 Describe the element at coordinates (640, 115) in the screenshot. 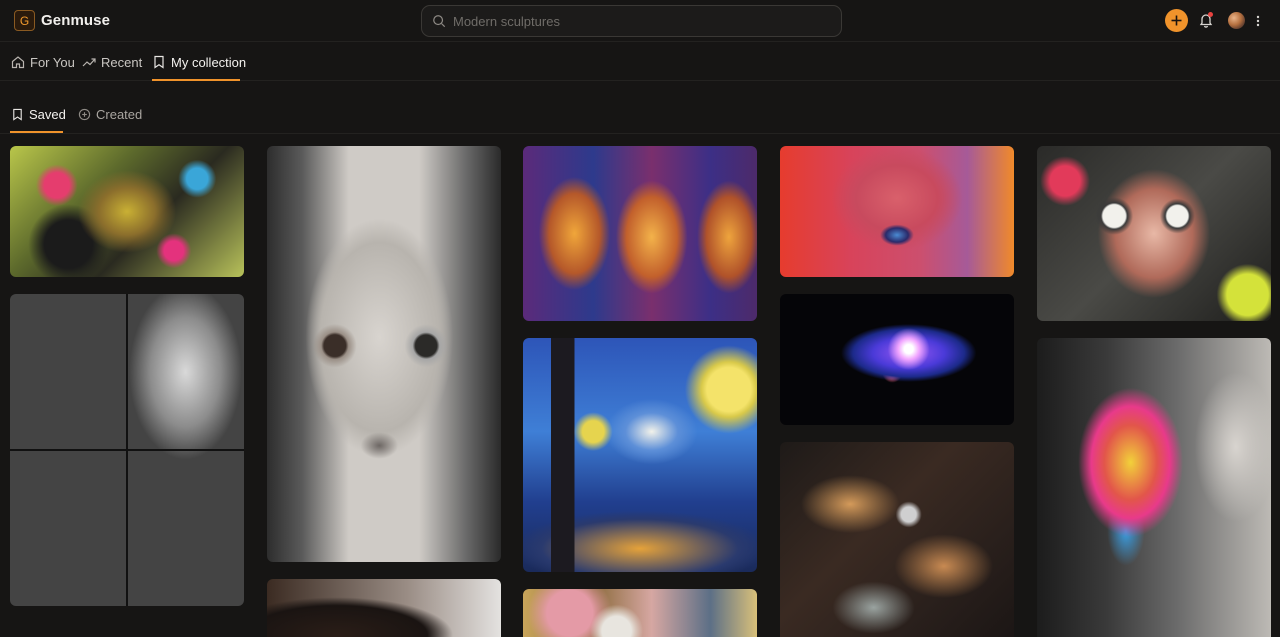

I see `collection-tabs: Saved Created` at that location.